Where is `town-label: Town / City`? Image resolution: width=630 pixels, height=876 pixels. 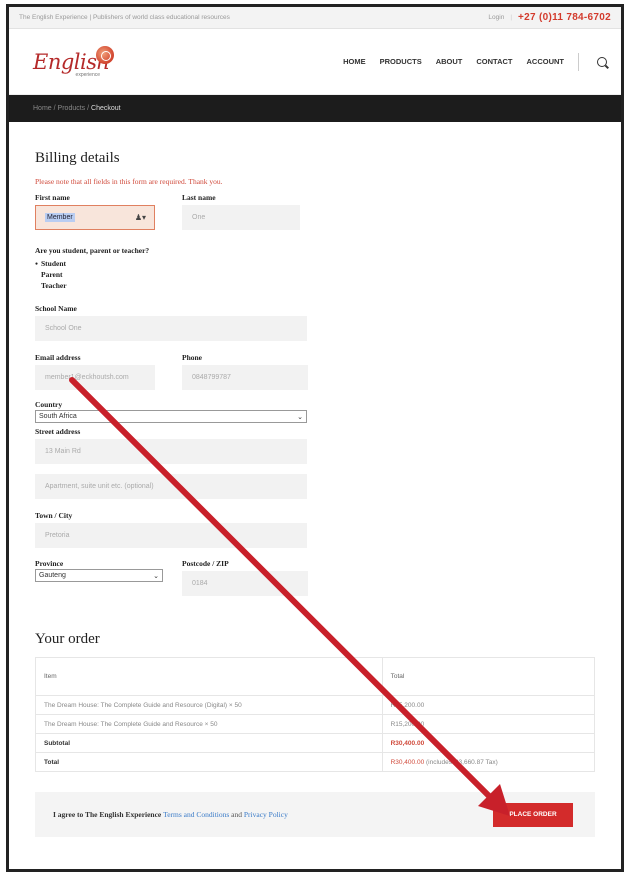 town-label: Town / City is located at coordinates (54, 515).